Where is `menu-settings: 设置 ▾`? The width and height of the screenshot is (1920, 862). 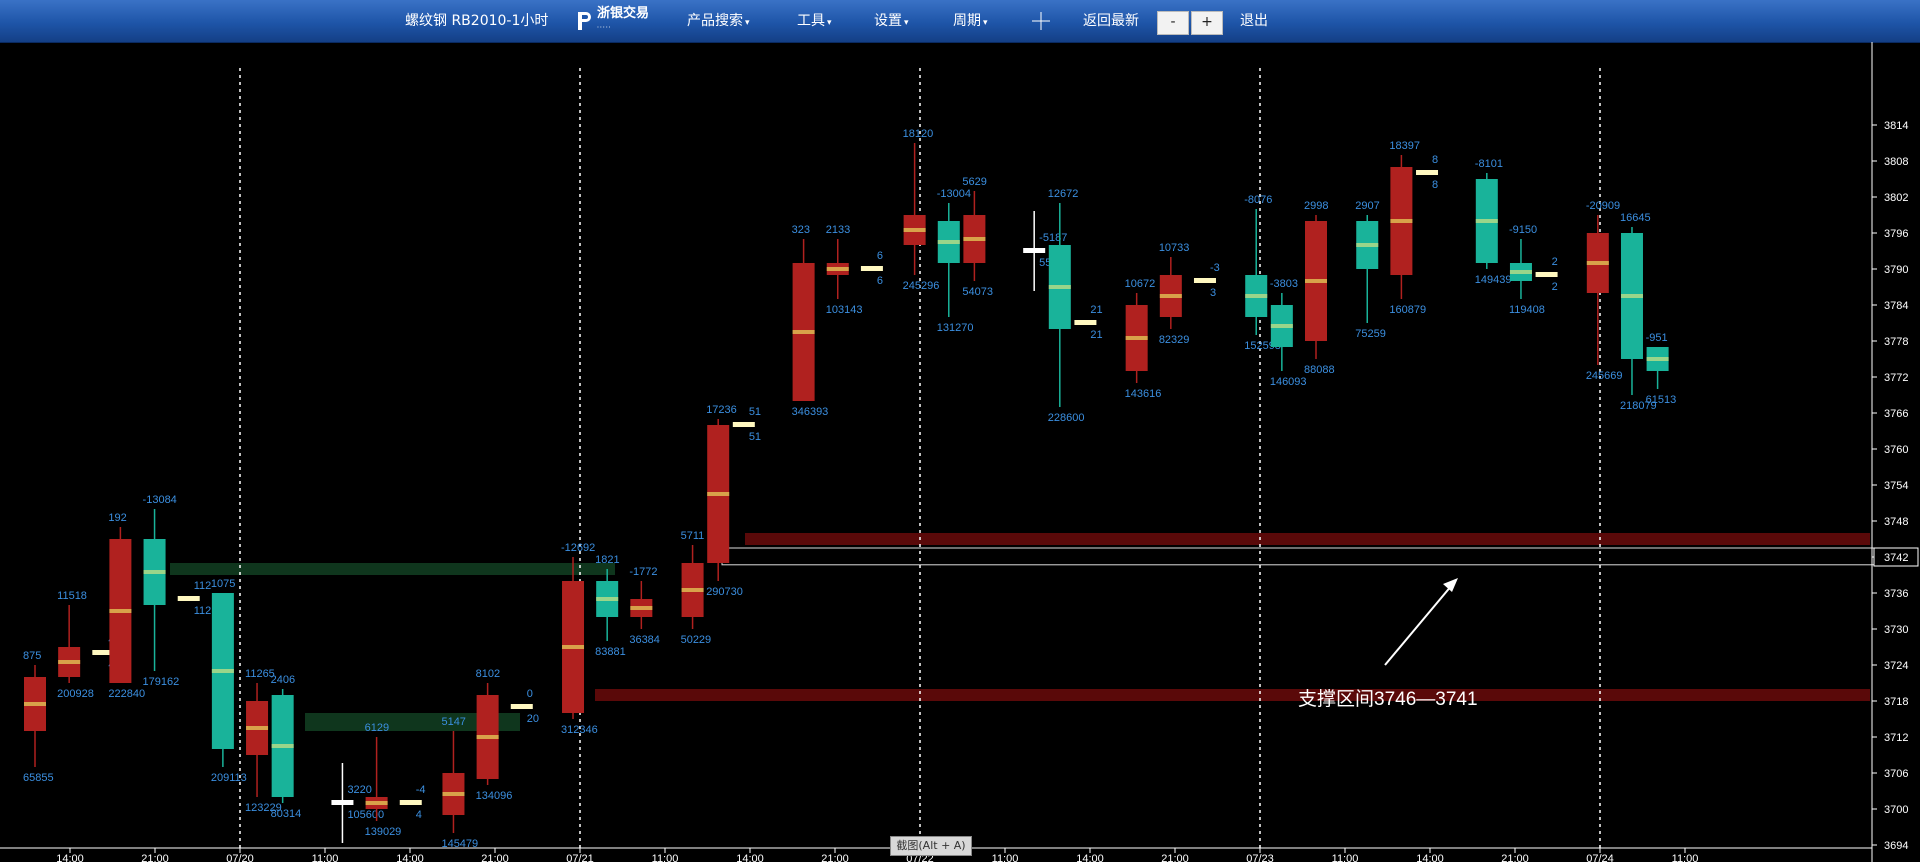
menu-settings: 设置 ▾ is located at coordinates (891, 21).